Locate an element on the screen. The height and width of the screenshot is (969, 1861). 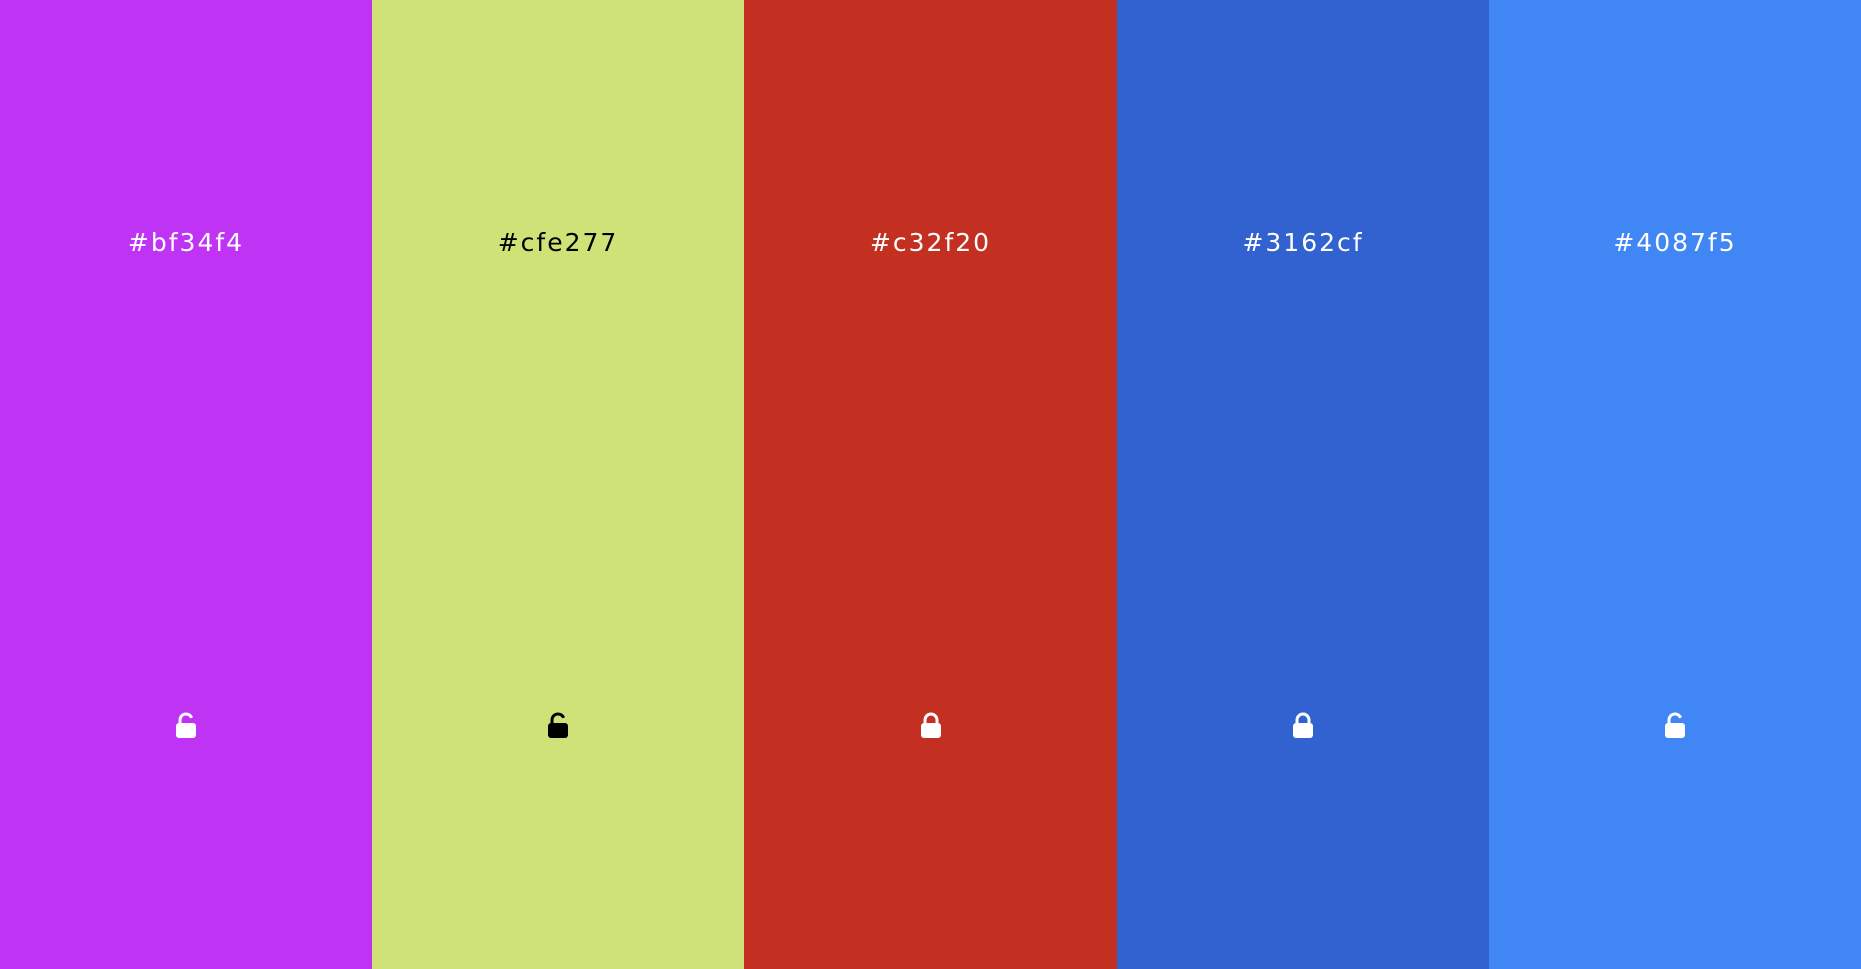
hex-code-label: #4087f5 is located at coordinates (1675, 243).